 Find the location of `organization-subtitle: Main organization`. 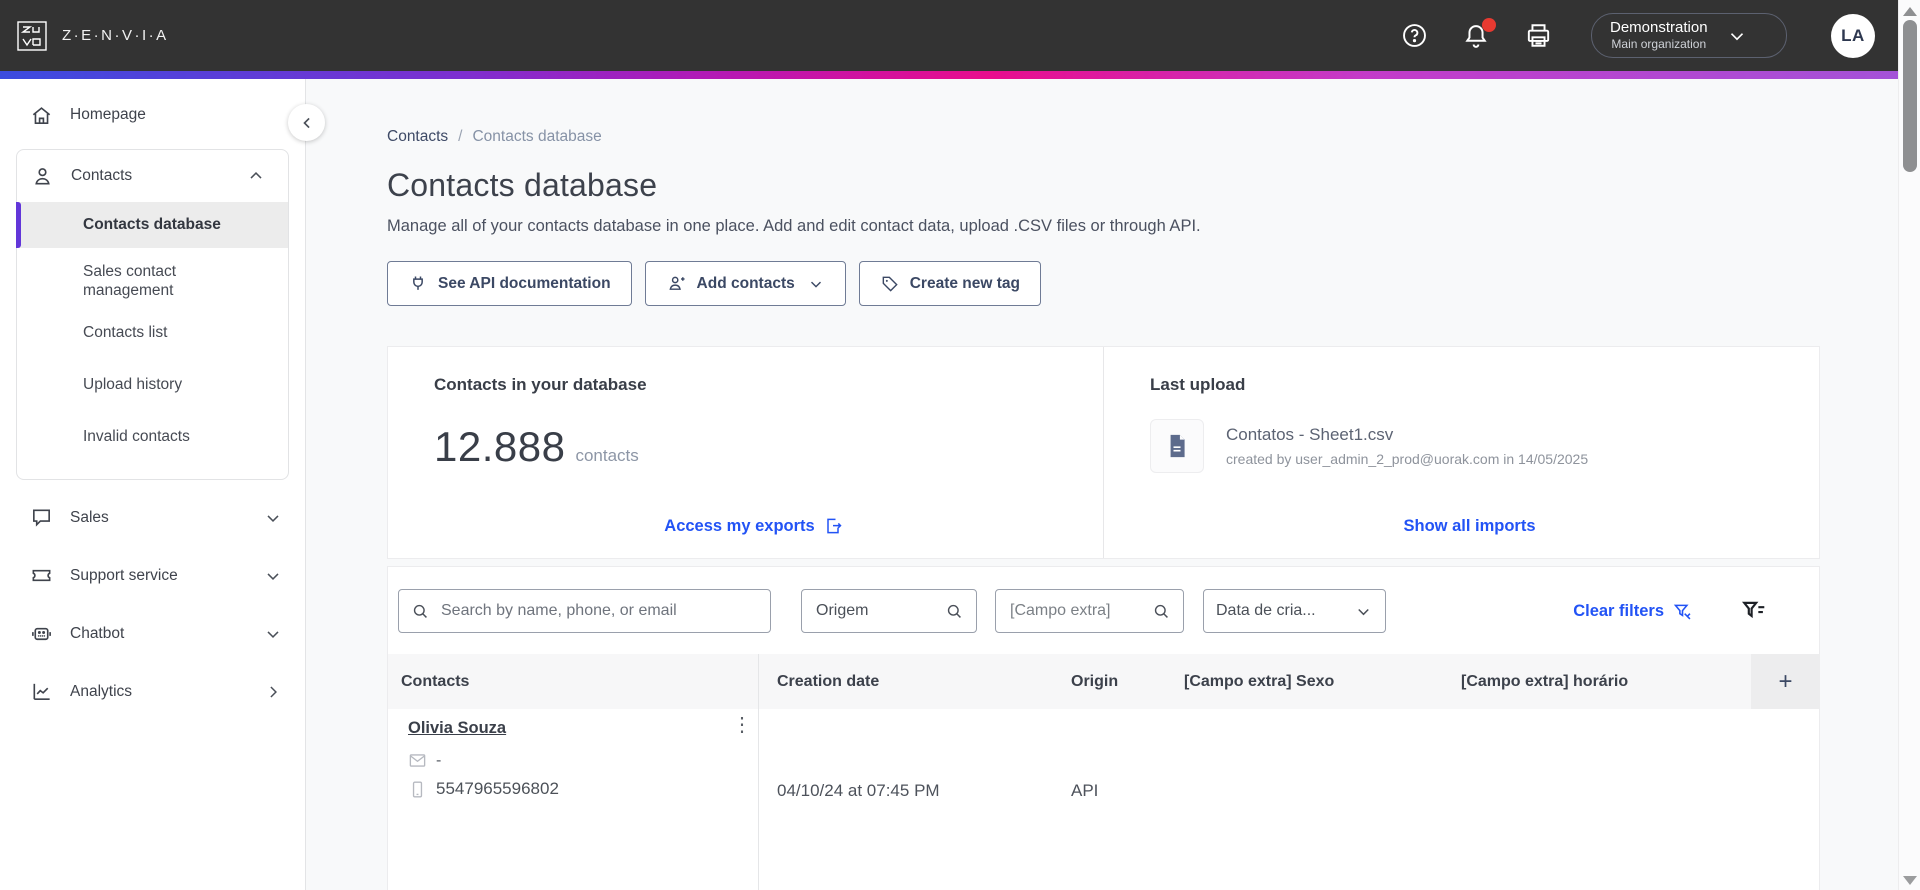

organization-subtitle: Main organization is located at coordinates (1659, 44).